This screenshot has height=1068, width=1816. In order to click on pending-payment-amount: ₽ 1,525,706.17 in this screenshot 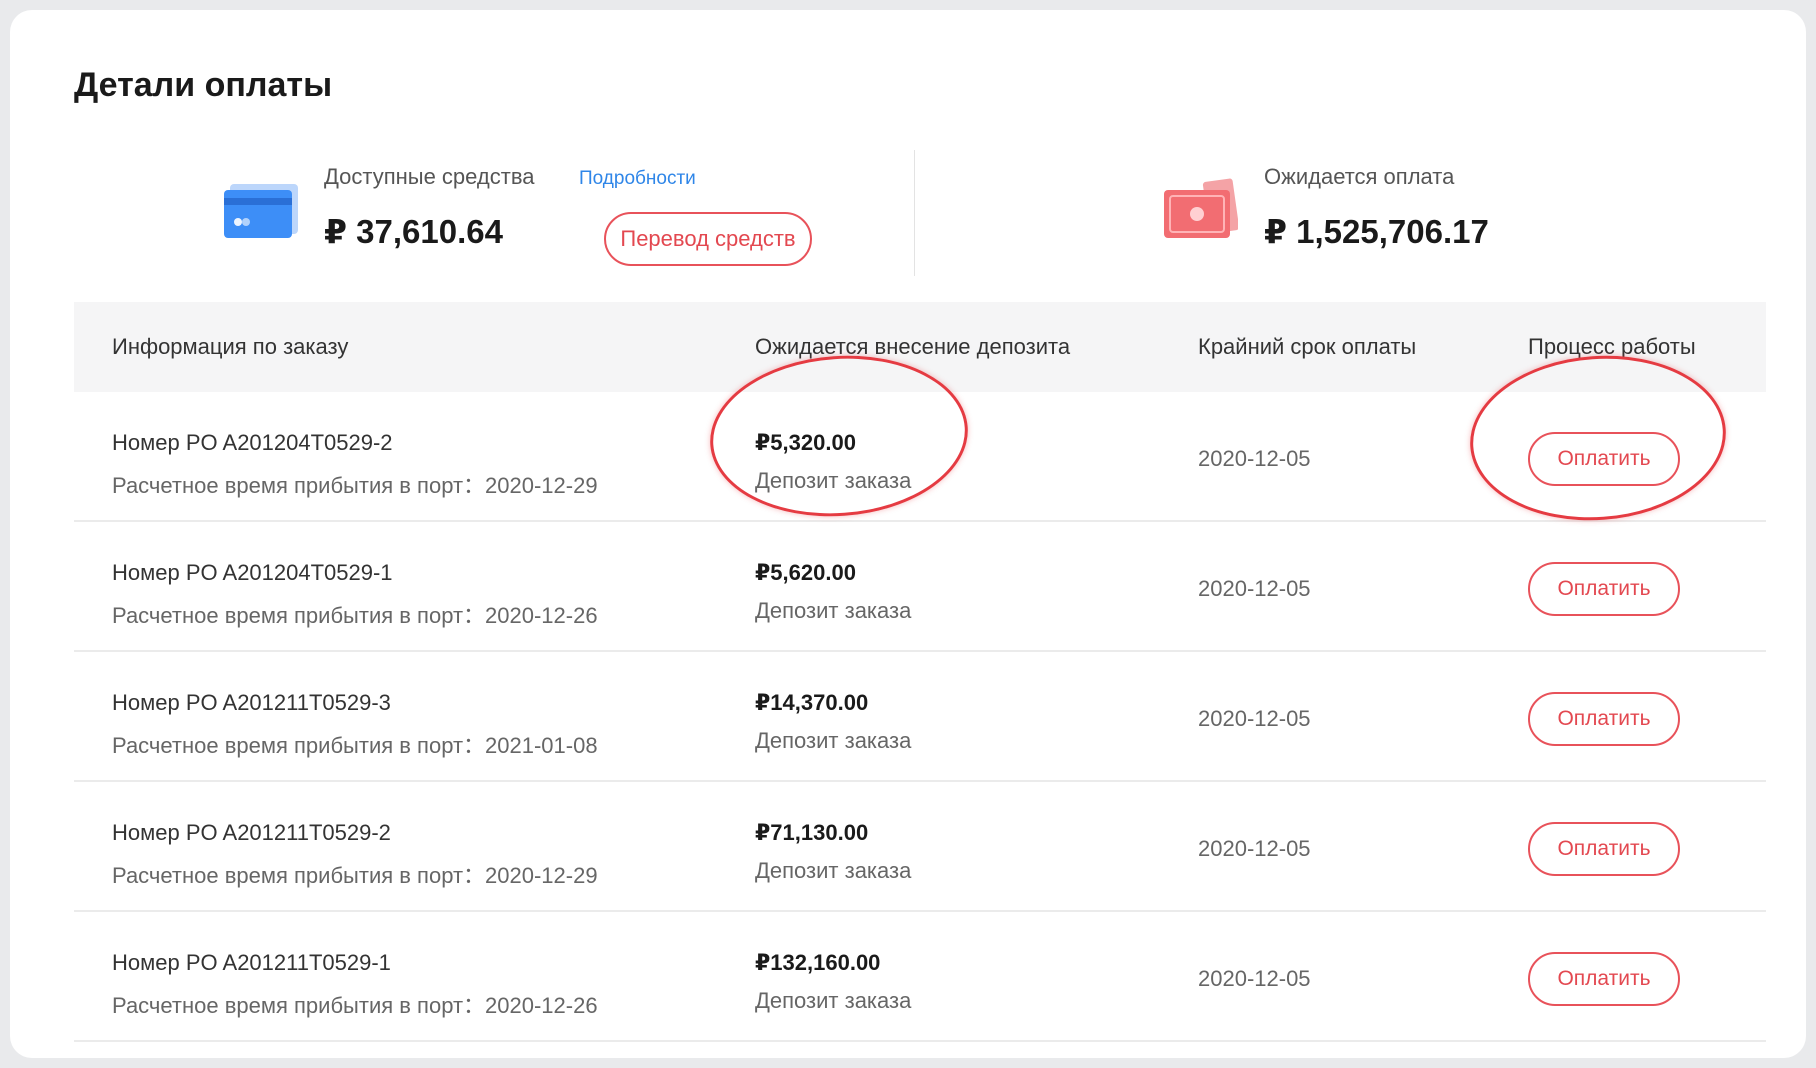, I will do `click(1376, 231)`.